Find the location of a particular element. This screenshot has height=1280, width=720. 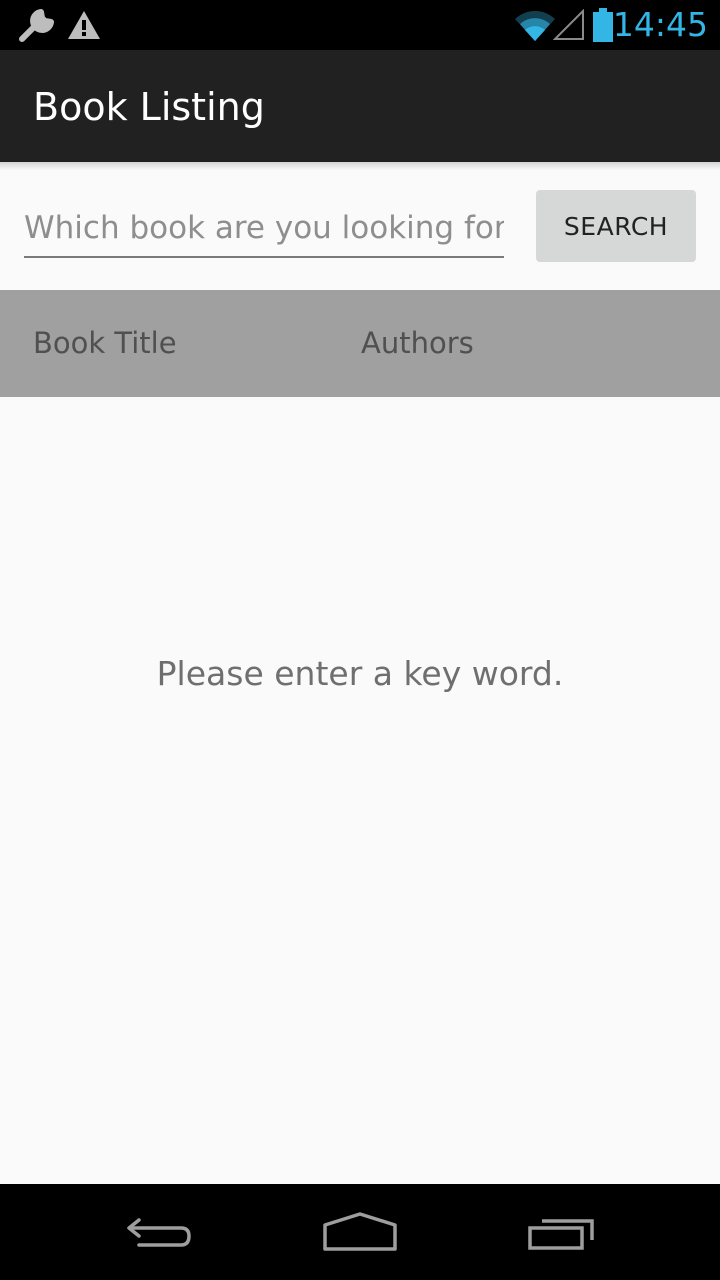

status-bar: 14:45 is located at coordinates (360, 25).